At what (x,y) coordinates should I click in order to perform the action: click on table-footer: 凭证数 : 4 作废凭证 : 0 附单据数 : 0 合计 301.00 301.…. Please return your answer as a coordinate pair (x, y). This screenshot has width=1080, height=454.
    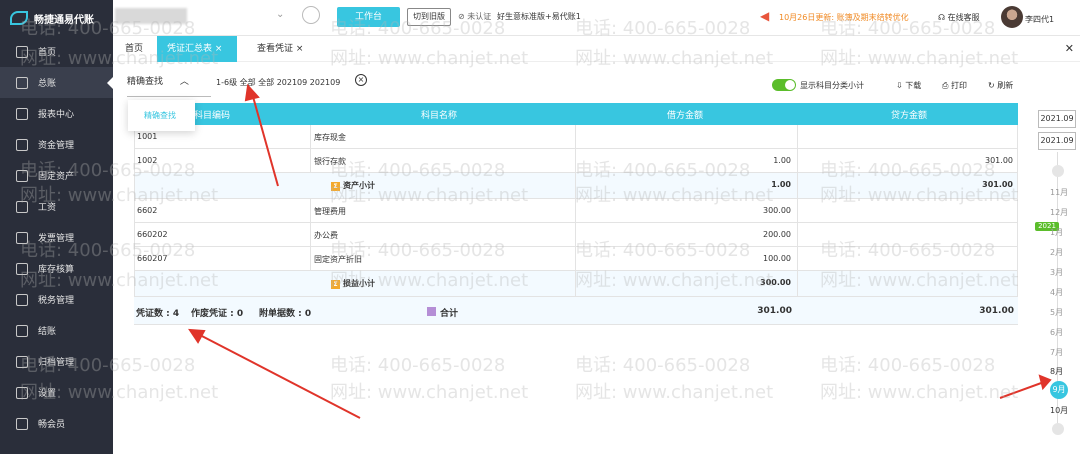
    Looking at the image, I should click on (576, 311).